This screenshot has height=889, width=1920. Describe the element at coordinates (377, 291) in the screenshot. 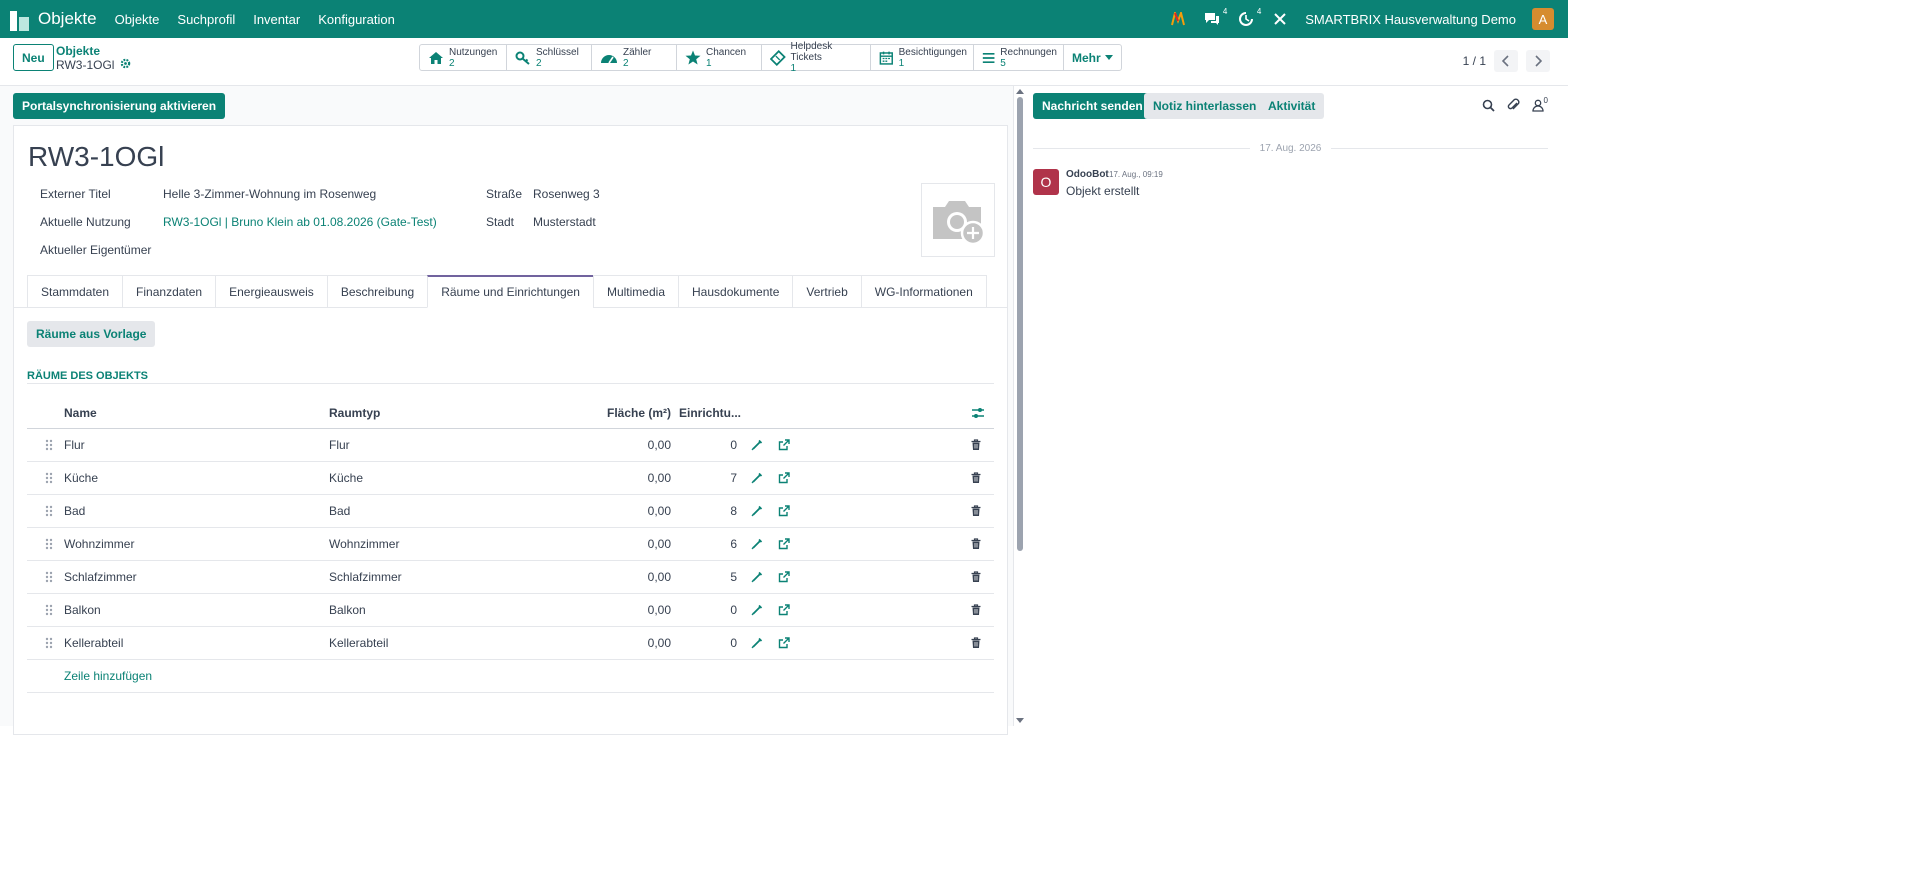

I see `tab-beschreibung: Beschreibung` at that location.